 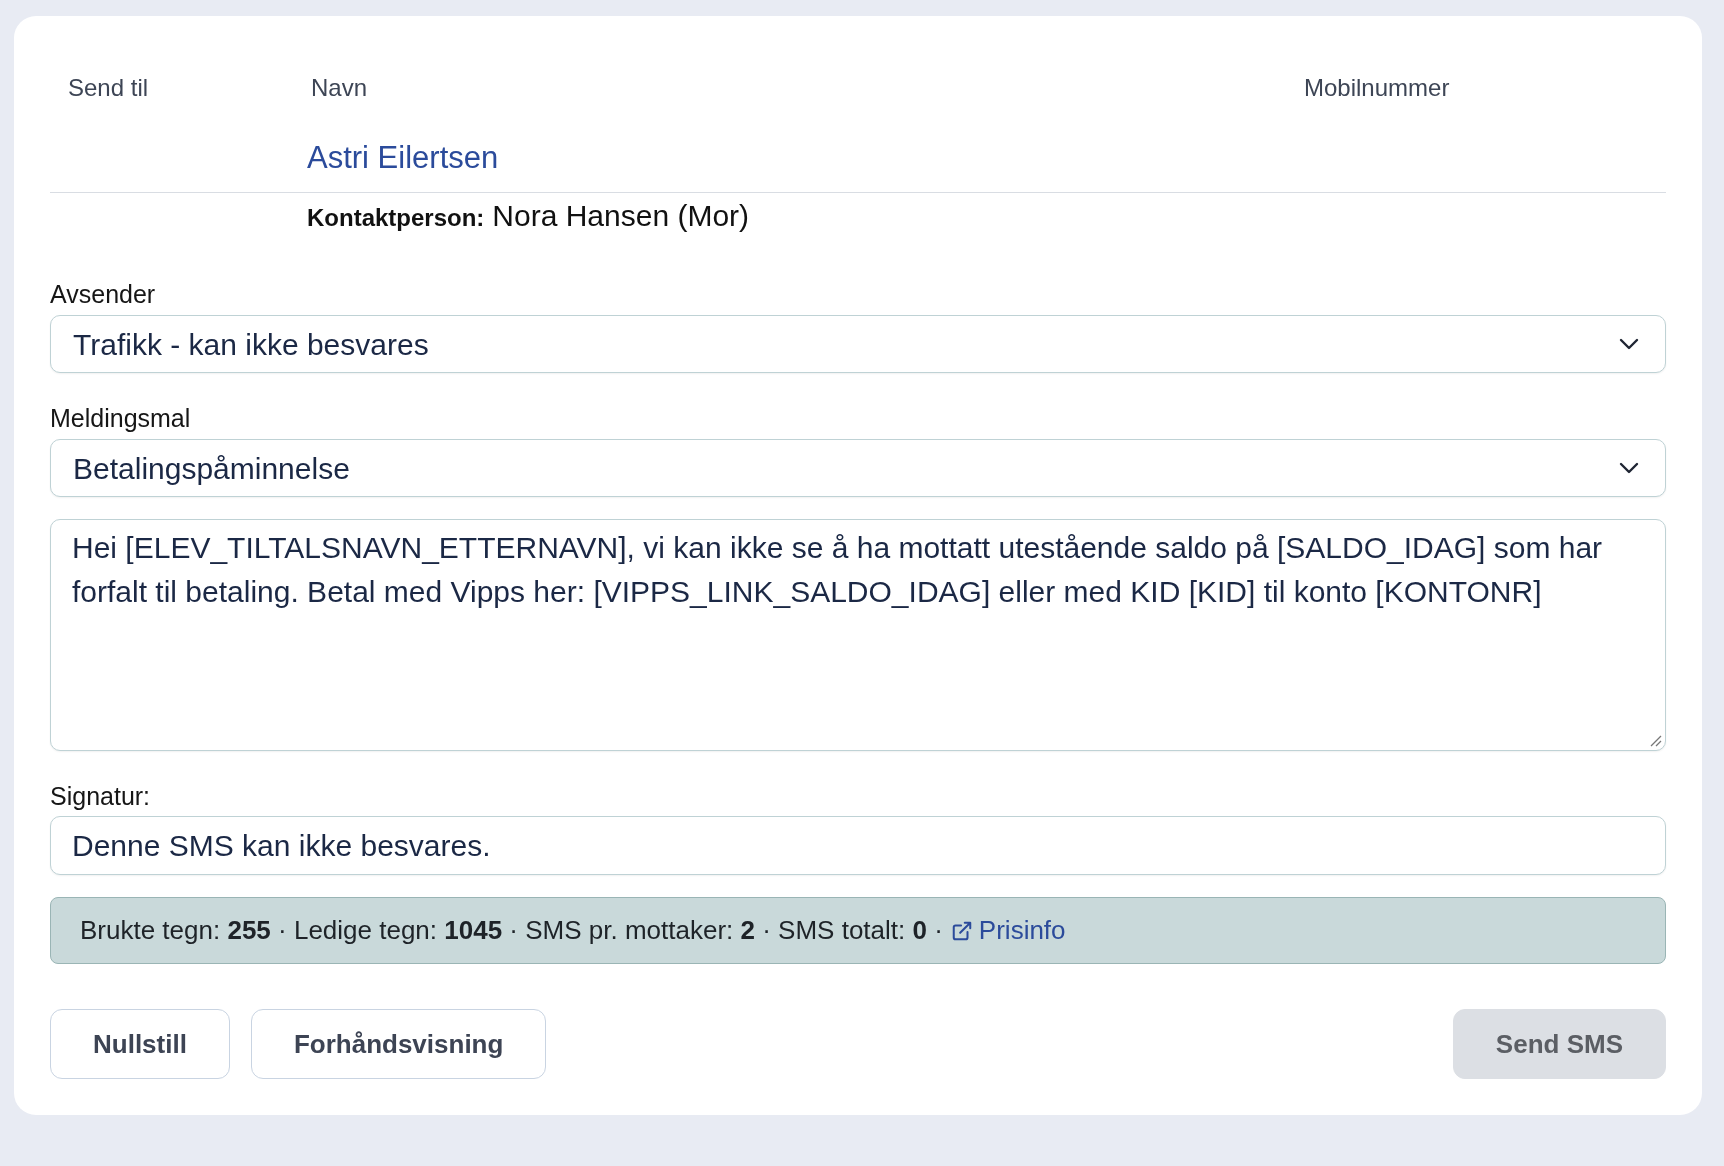 What do you see at coordinates (1656, 741) in the screenshot?
I see `resize-grip-icon` at bounding box center [1656, 741].